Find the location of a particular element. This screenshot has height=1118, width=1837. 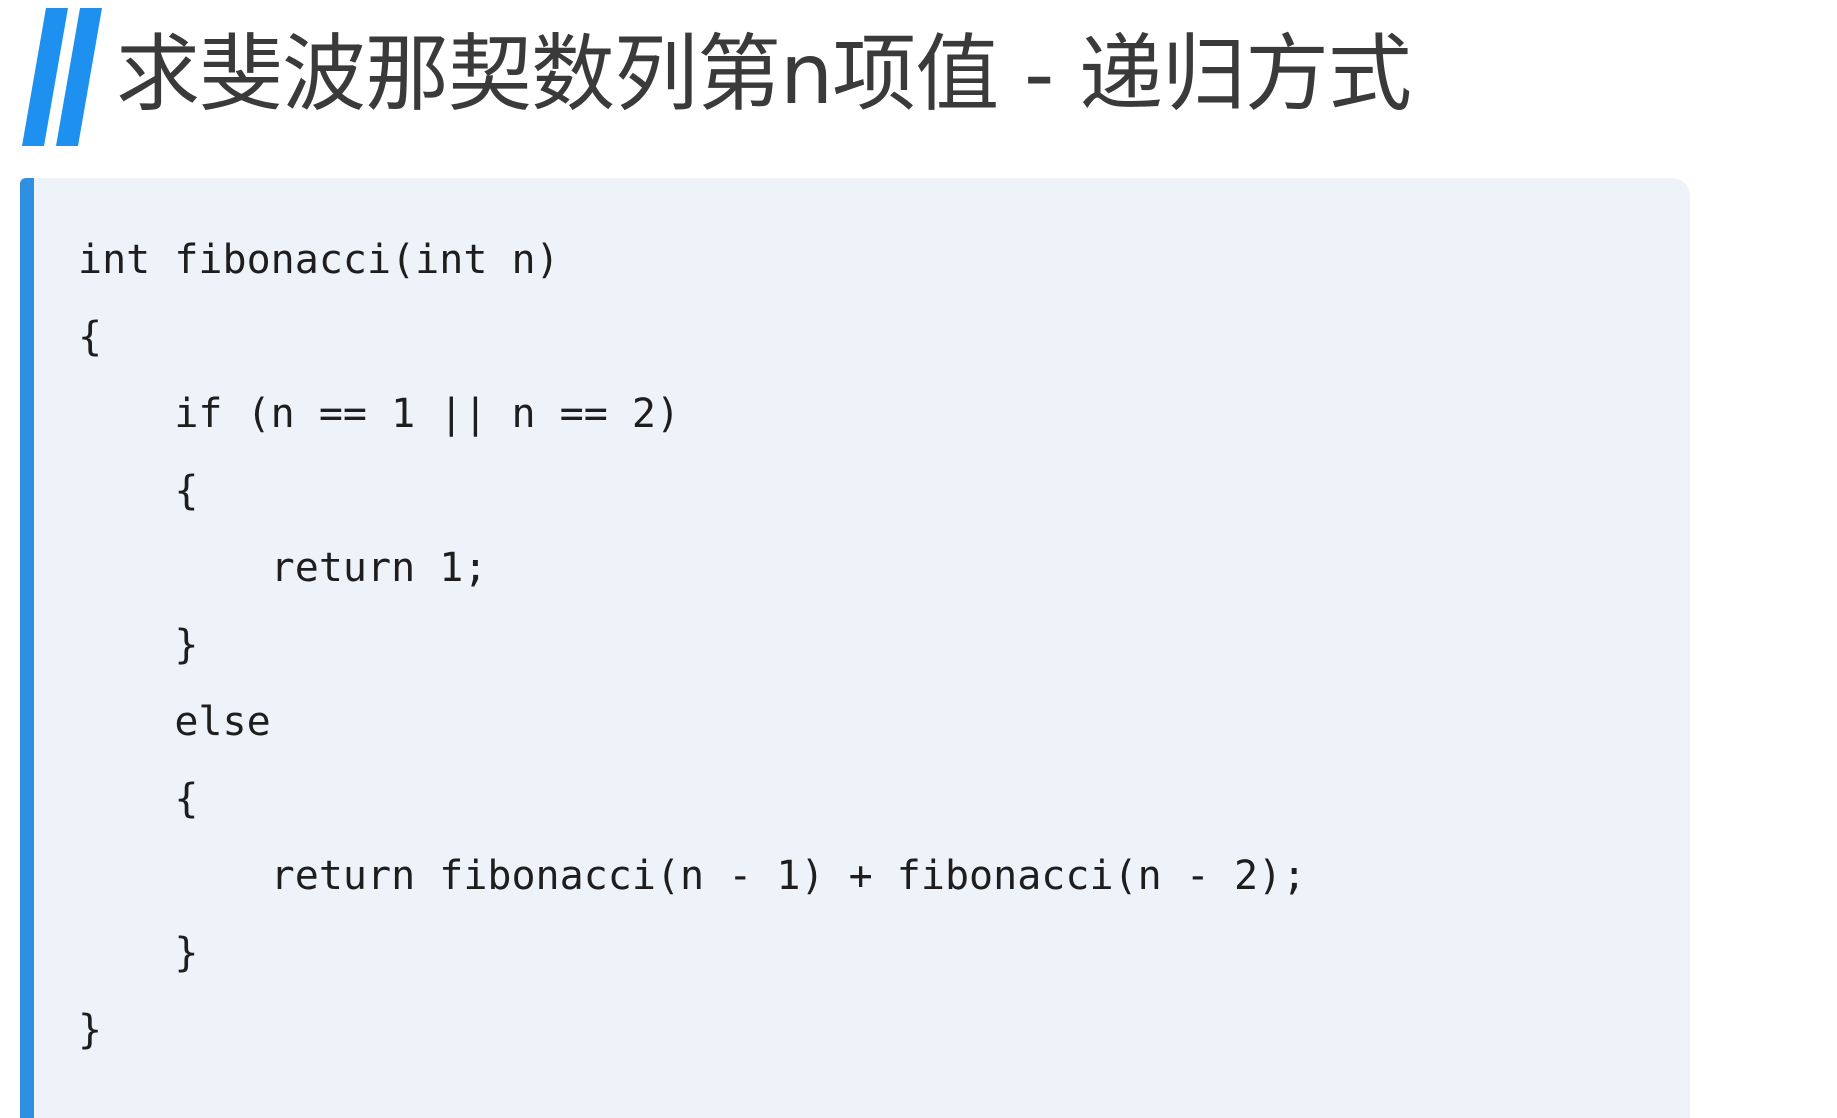

slide-title: 求斐波那契数列第n项值 - 递归方式 is located at coordinates (764, 74).